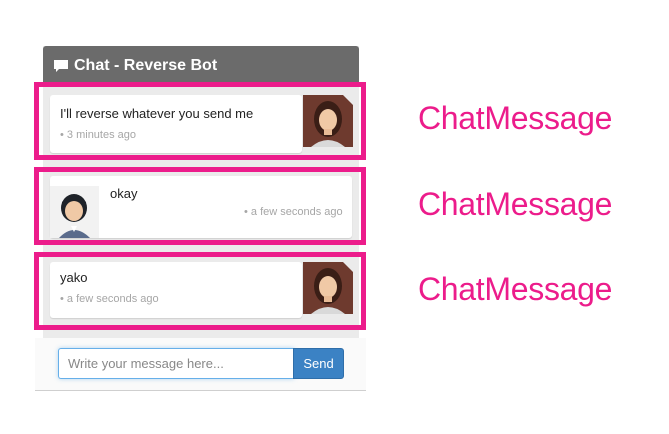 The image size is (669, 434). Describe the element at coordinates (74, 277) in the screenshot. I see `message-text: yako` at that location.